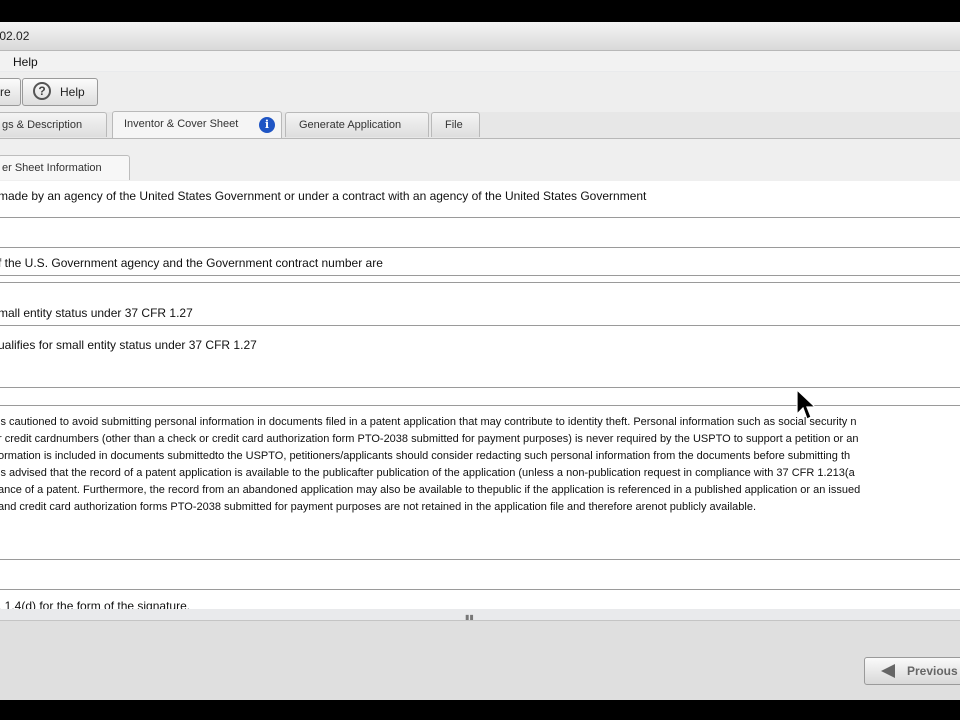 The width and height of the screenshot is (960, 720). I want to click on tab-inventor-cover-sheet: Inventor & Cover Sheet i, so click(197, 124).